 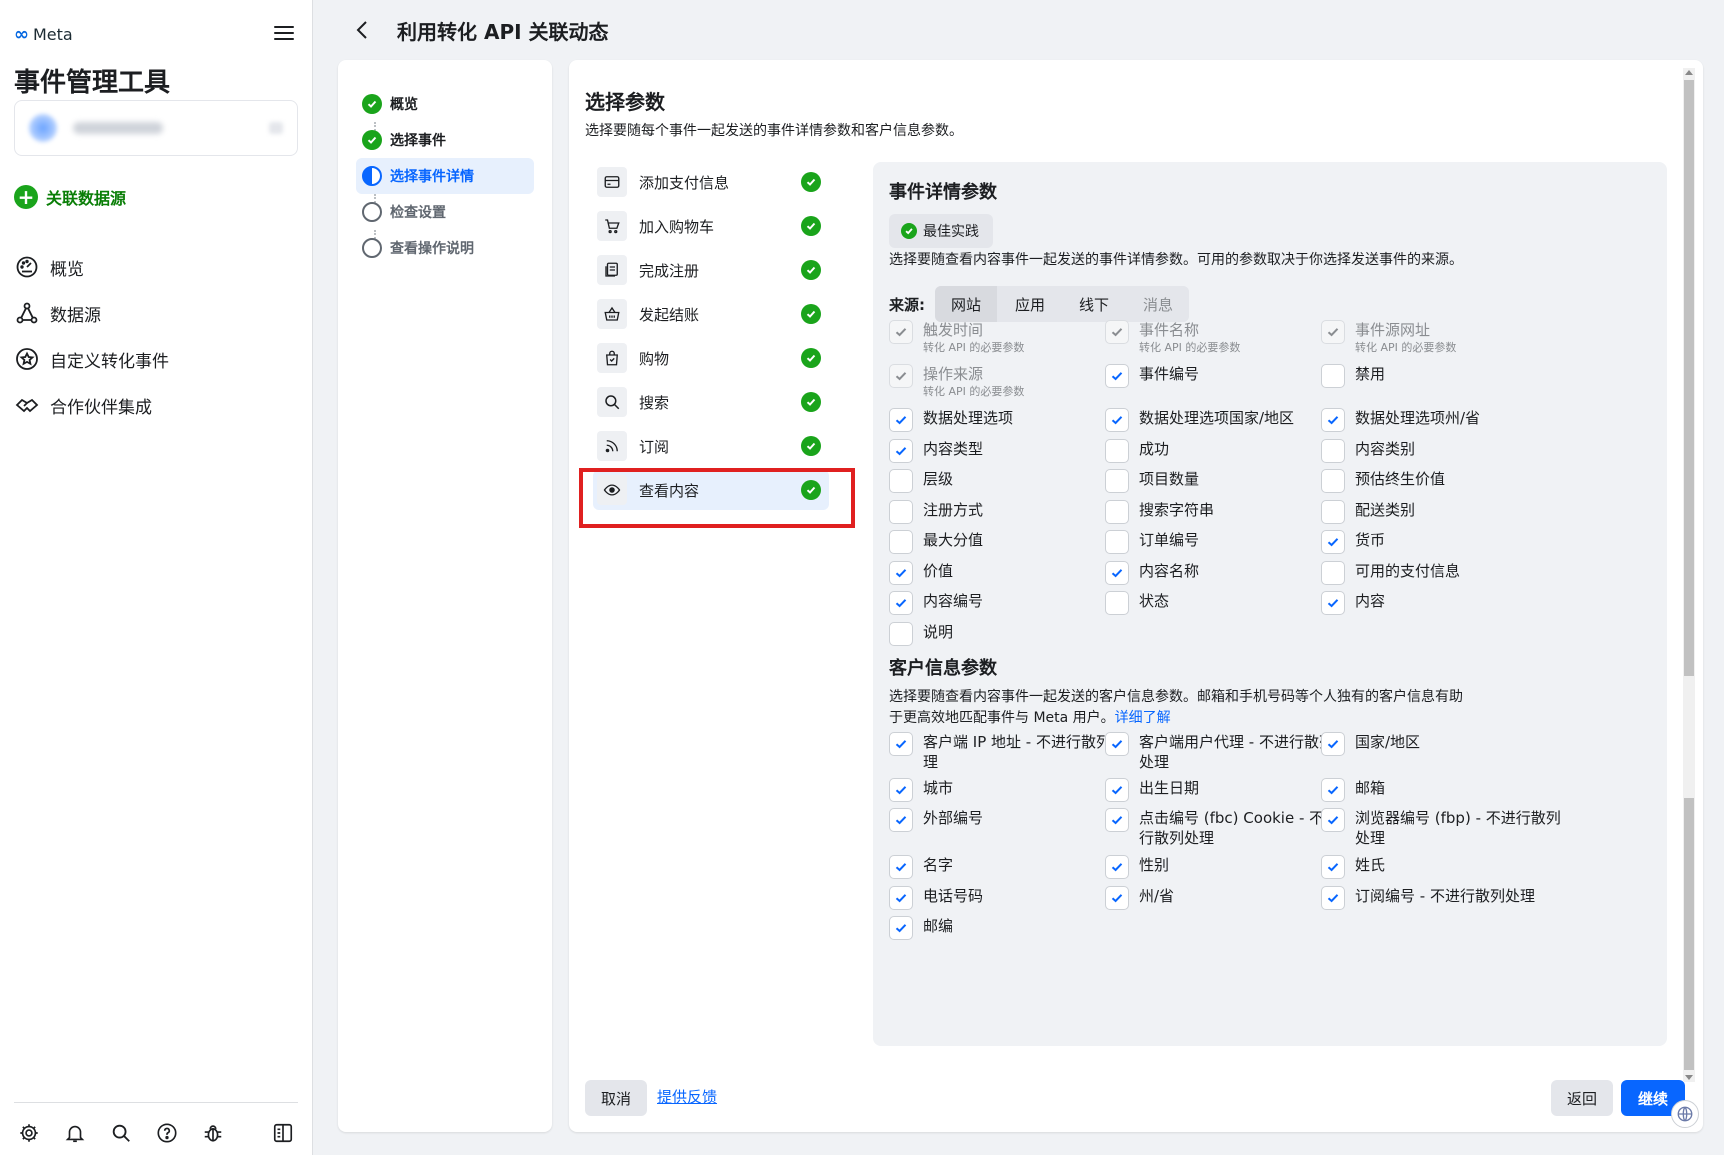 What do you see at coordinates (1689, 378) in the screenshot?
I see `scrollbar-thumb` at bounding box center [1689, 378].